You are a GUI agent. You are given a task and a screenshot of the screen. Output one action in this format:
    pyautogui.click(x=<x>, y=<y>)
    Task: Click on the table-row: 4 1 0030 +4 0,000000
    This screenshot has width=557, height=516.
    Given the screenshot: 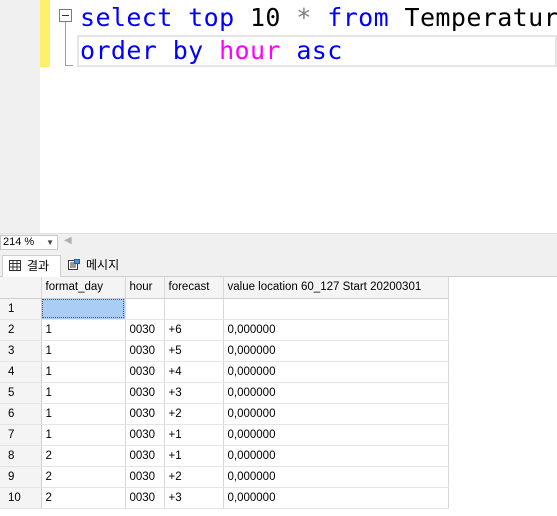 What is the action you would take?
    pyautogui.click(x=224, y=372)
    